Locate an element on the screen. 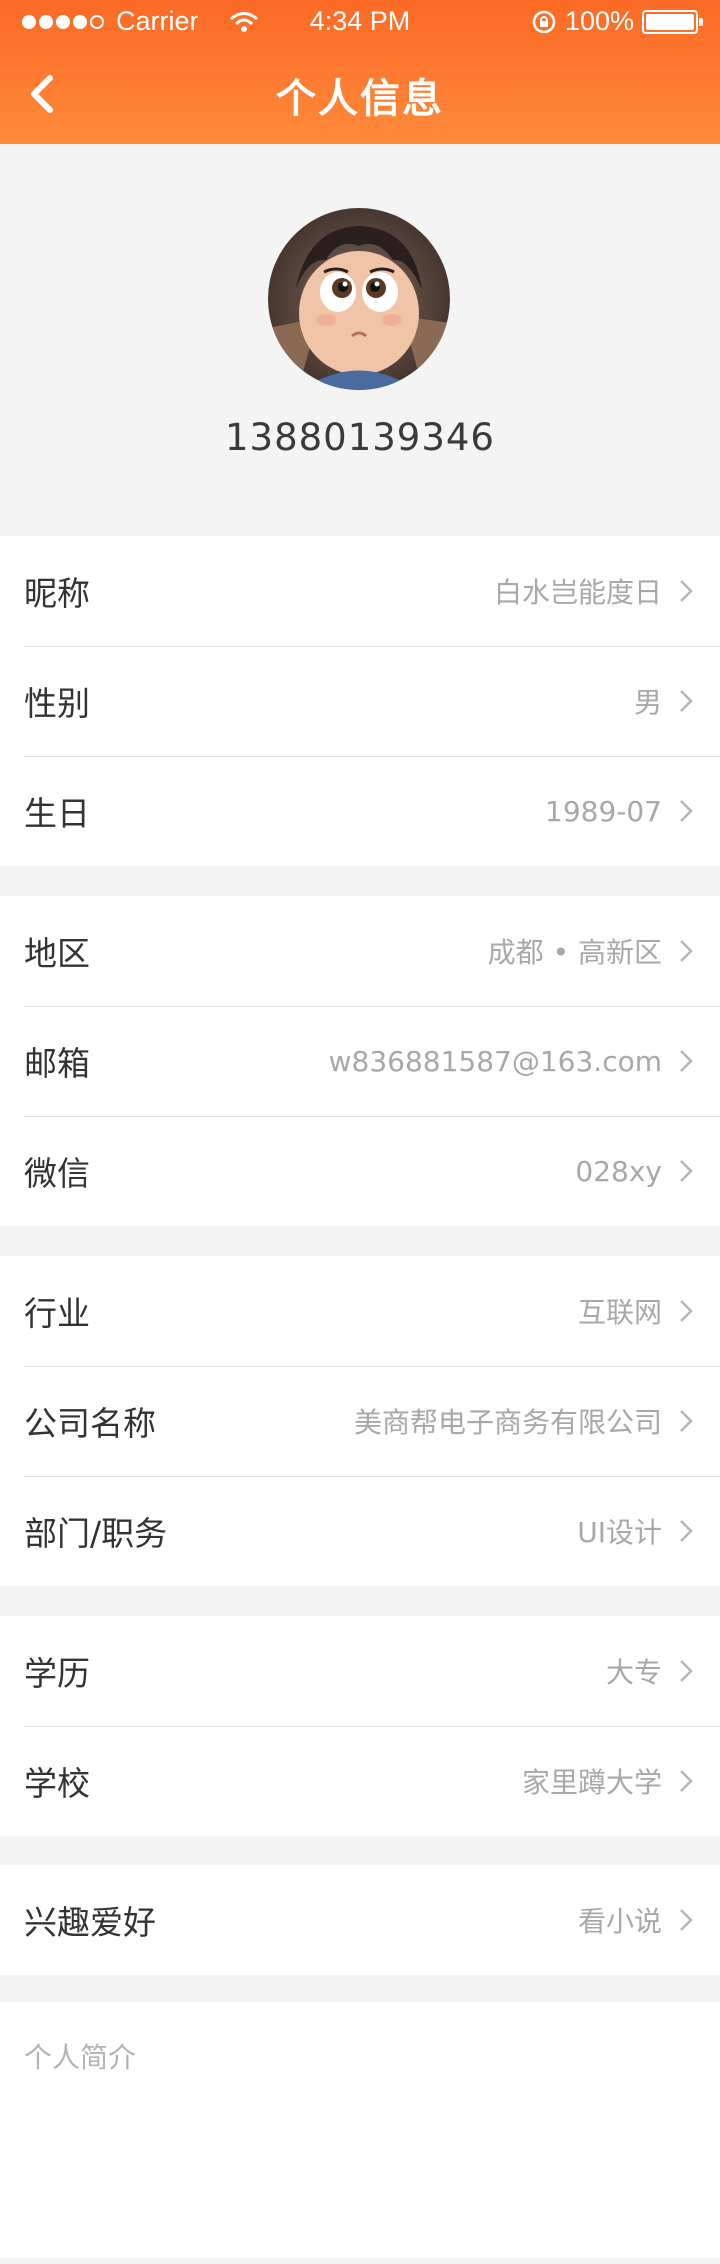 This screenshot has height=2264, width=720. row-nickname: 昵称 白水岂能度日 is located at coordinates (360, 591).